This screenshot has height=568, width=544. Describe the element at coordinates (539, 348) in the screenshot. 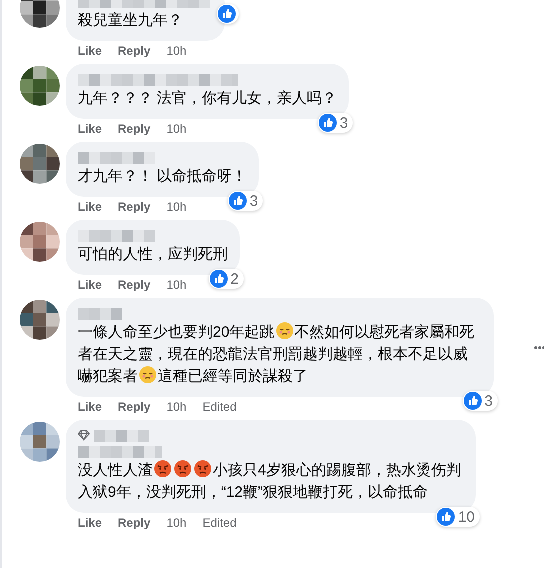

I see `more-icon` at that location.